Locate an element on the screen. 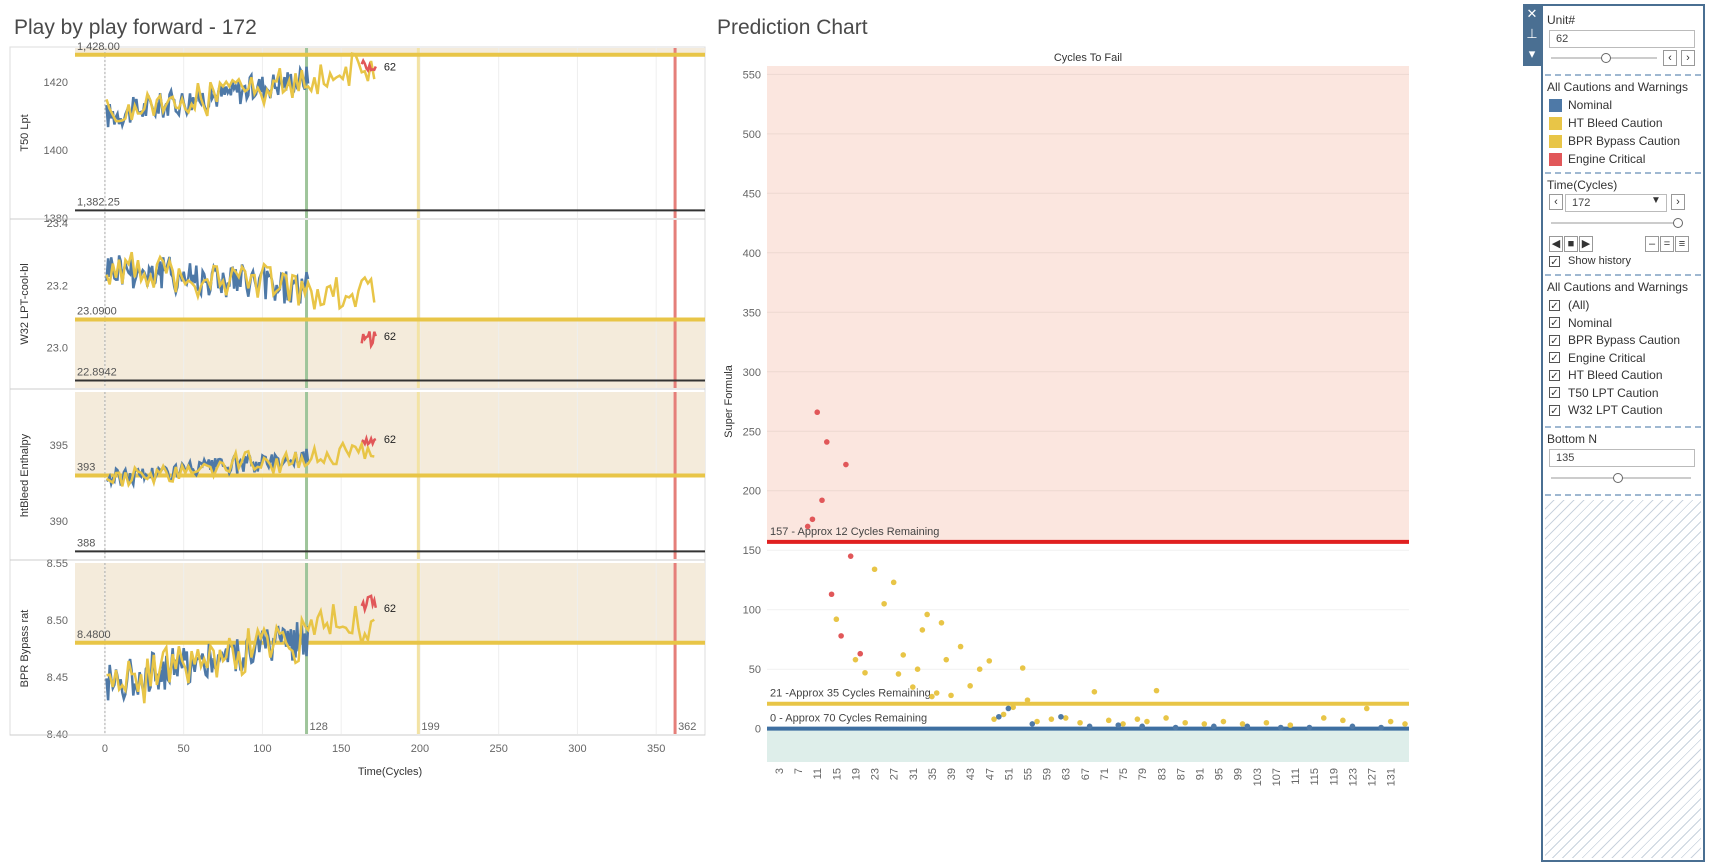 The image size is (1709, 867). panel-control-strip: ✕ ⊥ ▾ is located at coordinates (1532, 35).